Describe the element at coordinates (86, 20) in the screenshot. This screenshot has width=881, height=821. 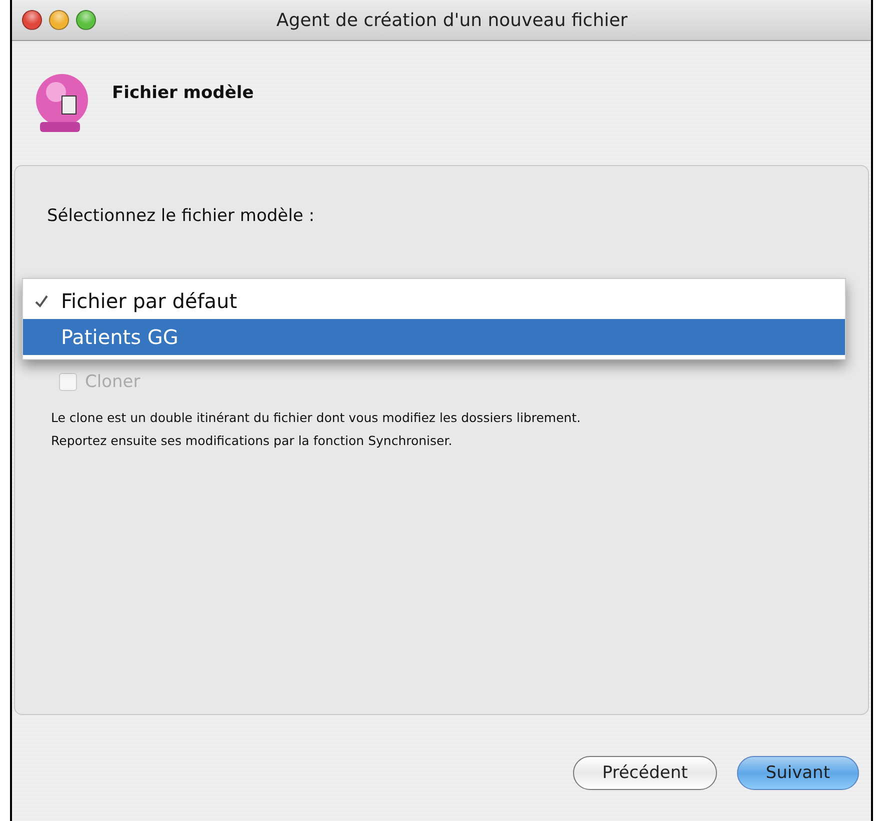
I see `zoom-button` at that location.